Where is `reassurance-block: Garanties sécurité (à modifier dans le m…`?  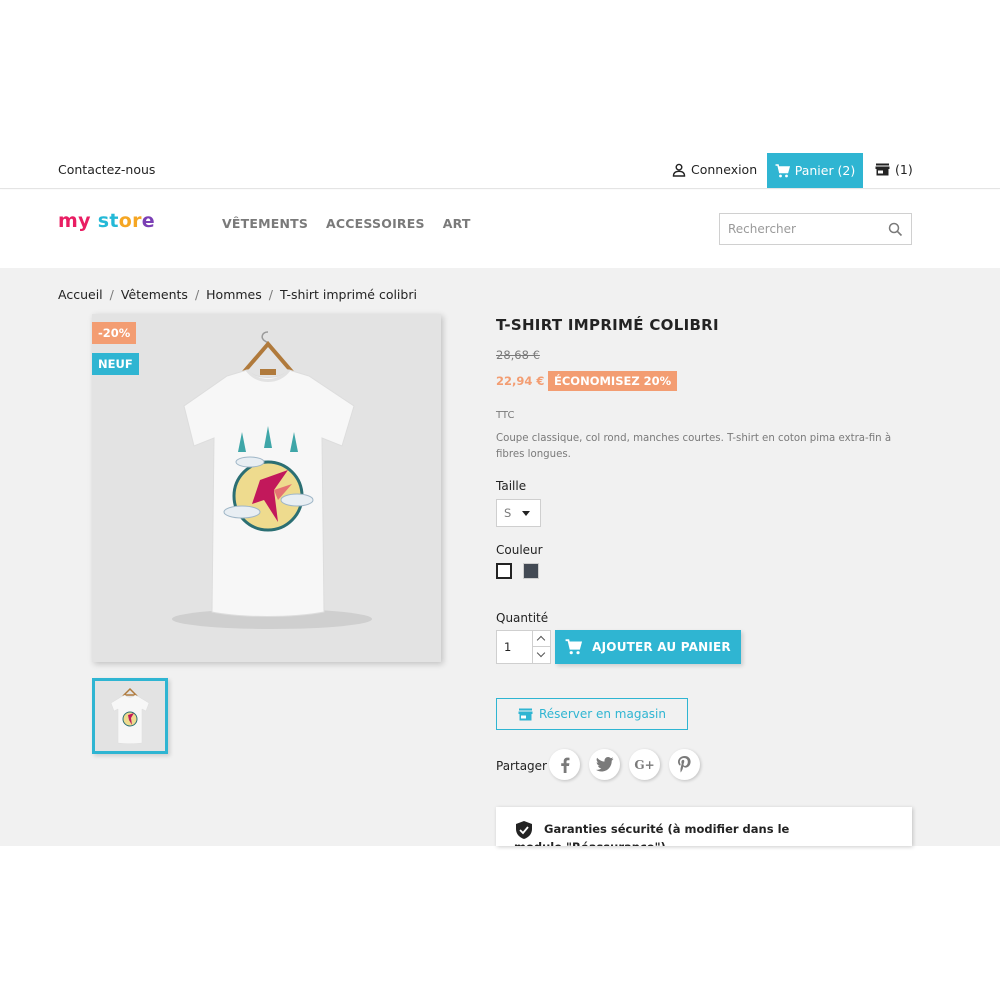 reassurance-block: Garanties sécurité (à modifier dans le m… is located at coordinates (704, 826).